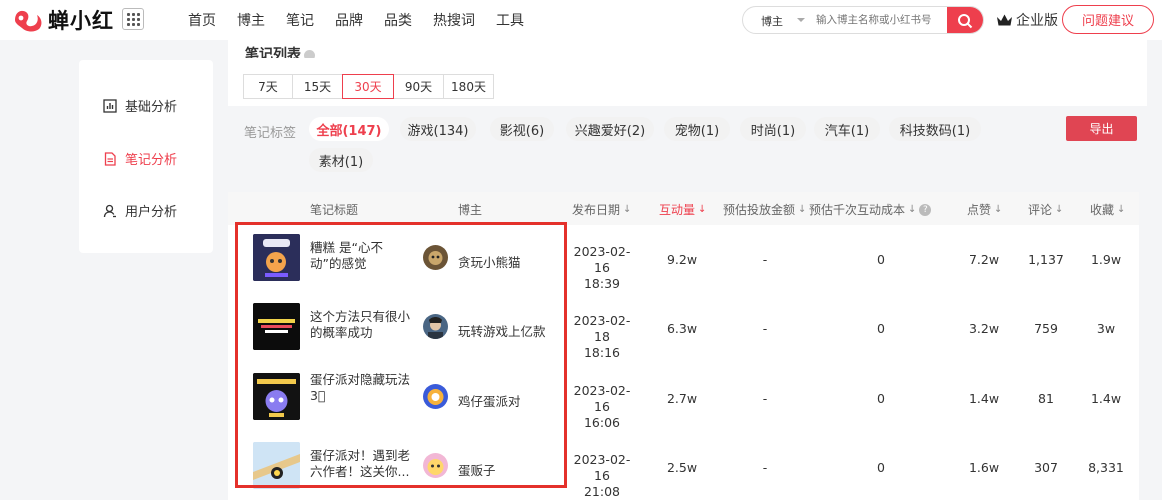  Describe the element at coordinates (360, 325) in the screenshot. I see `note-title: 这个方法只有很小的概率成功` at that location.